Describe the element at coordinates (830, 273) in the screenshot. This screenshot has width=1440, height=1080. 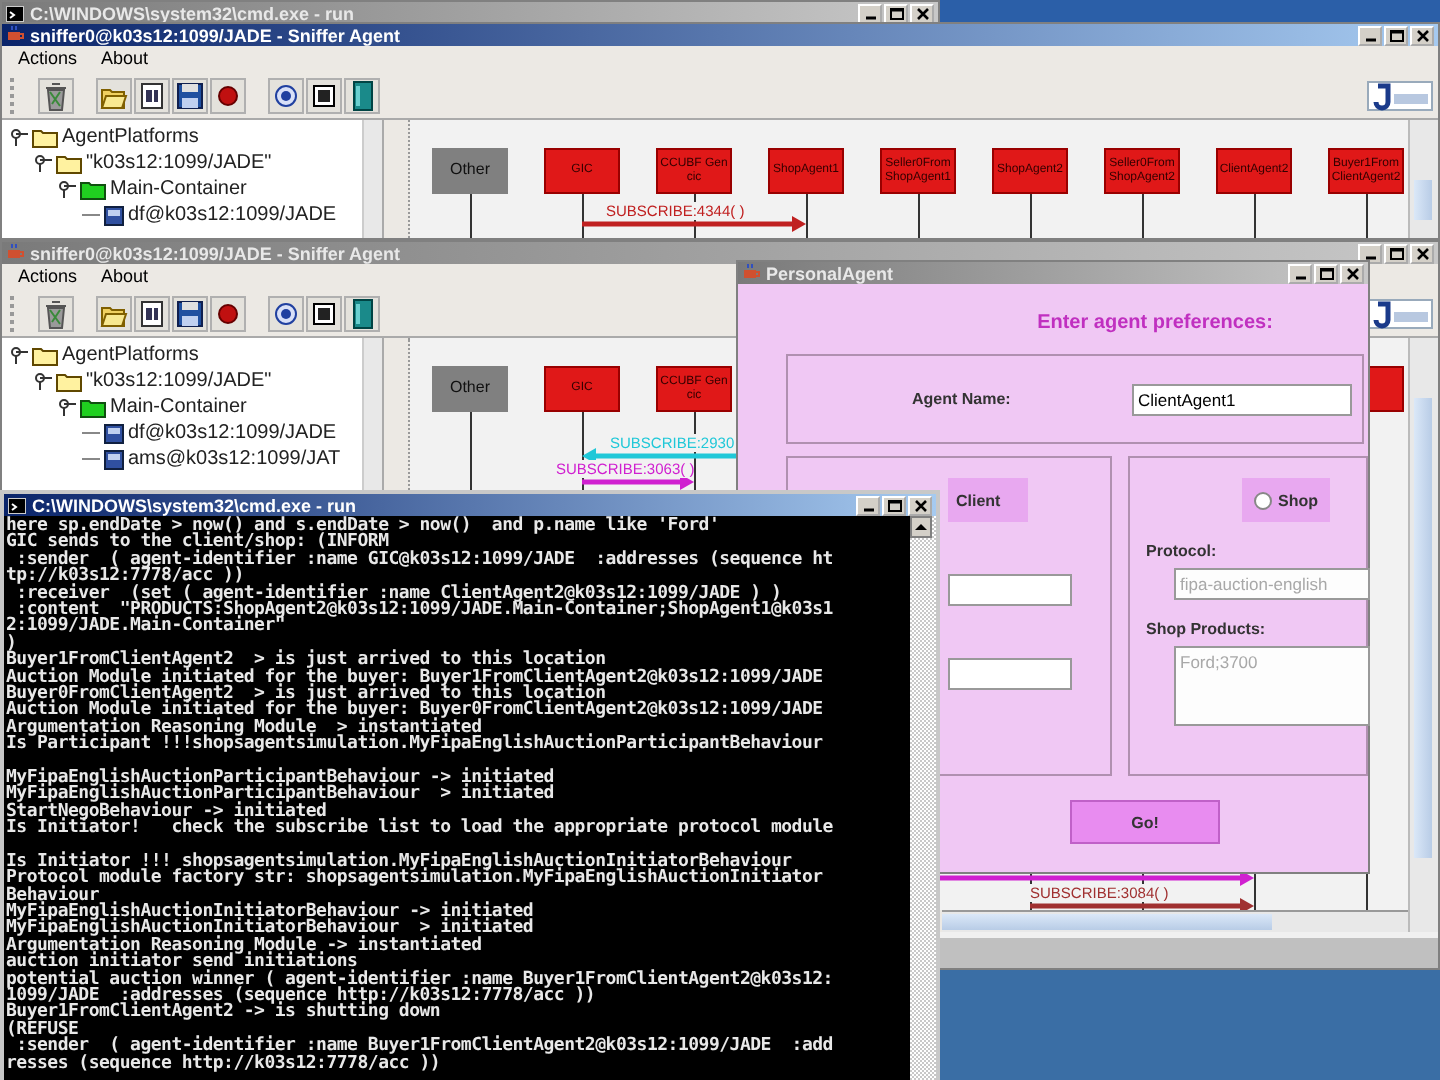
I see `window-title: PersonalAgent` at that location.